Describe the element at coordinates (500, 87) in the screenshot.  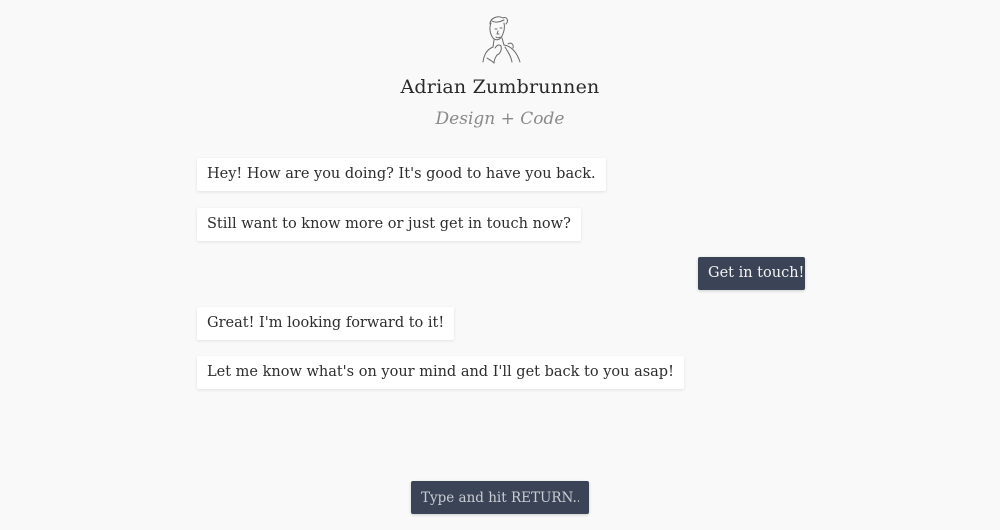
I see `profile-name: Adrian Zumbrunnen` at that location.